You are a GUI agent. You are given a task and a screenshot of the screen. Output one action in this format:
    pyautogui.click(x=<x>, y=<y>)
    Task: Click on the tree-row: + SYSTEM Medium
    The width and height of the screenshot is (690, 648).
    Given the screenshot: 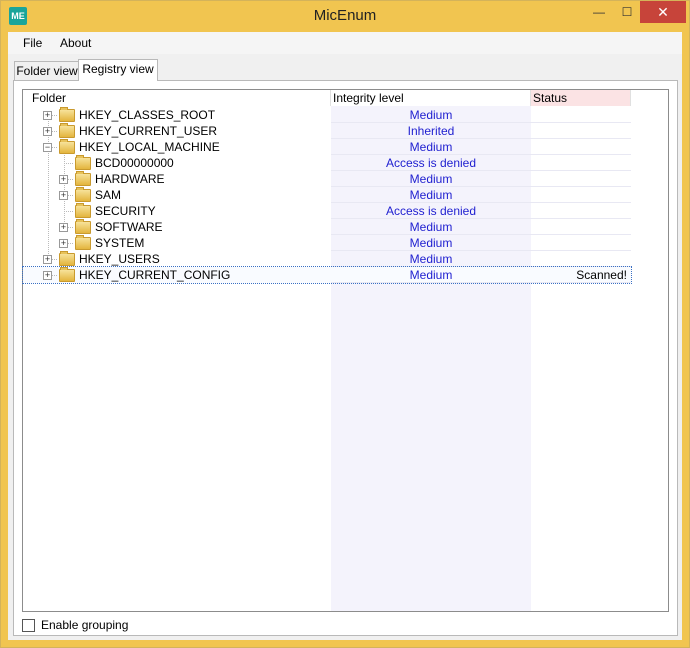 What is the action you would take?
    pyautogui.click(x=327, y=243)
    